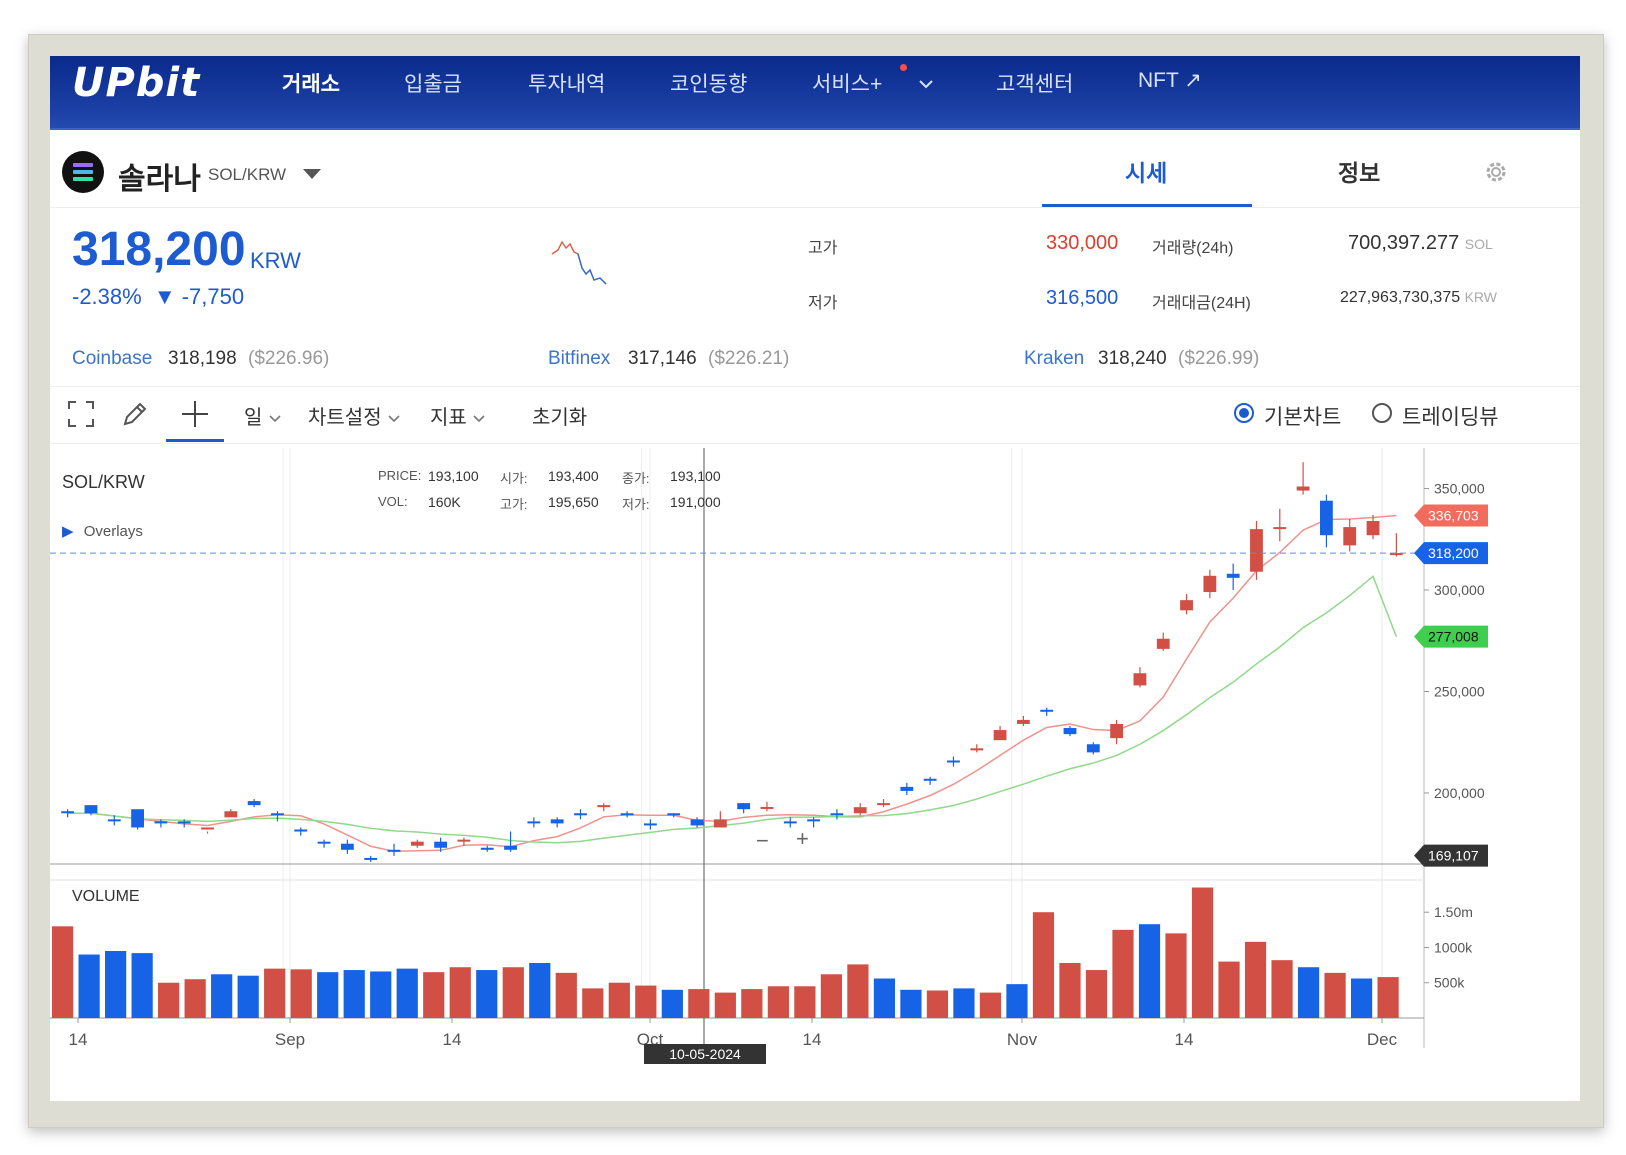 The width and height of the screenshot is (1626, 1155). I want to click on chart-settings-button: 차트설정, so click(354, 415).